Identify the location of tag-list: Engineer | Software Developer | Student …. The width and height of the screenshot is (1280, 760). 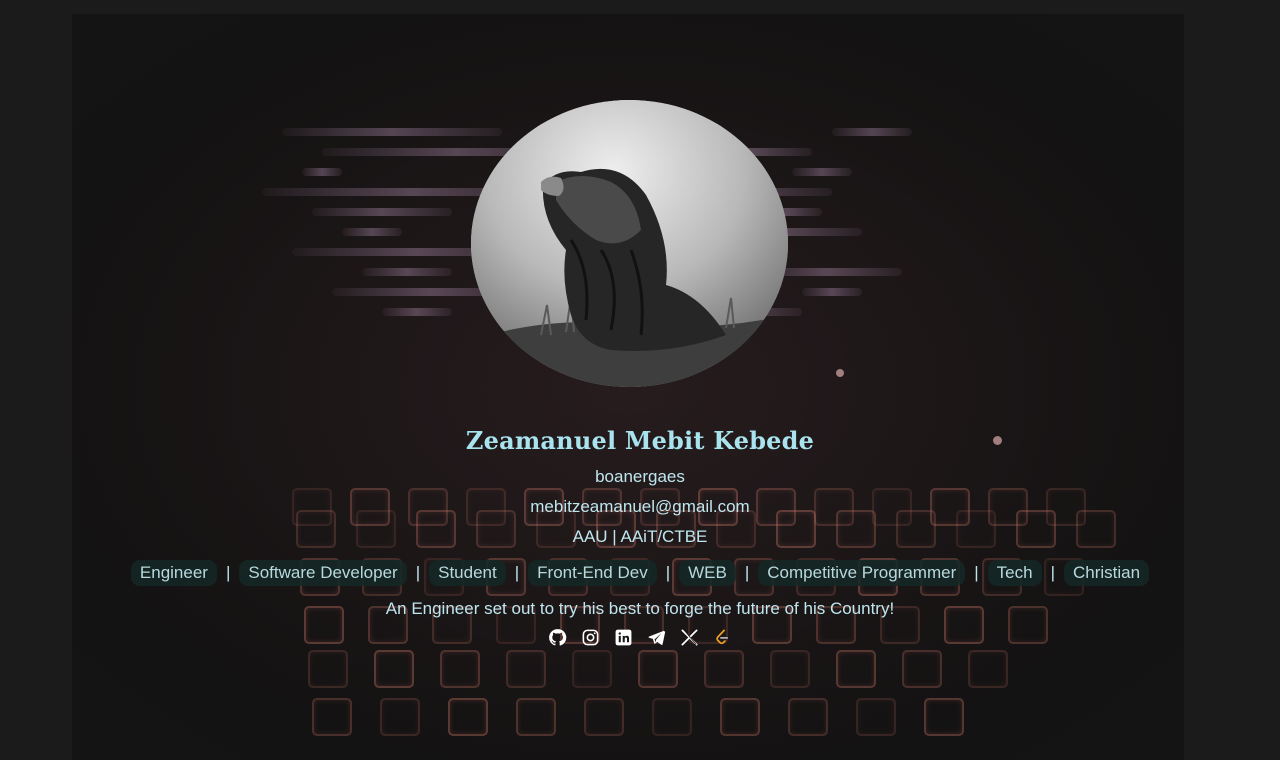
(640, 573).